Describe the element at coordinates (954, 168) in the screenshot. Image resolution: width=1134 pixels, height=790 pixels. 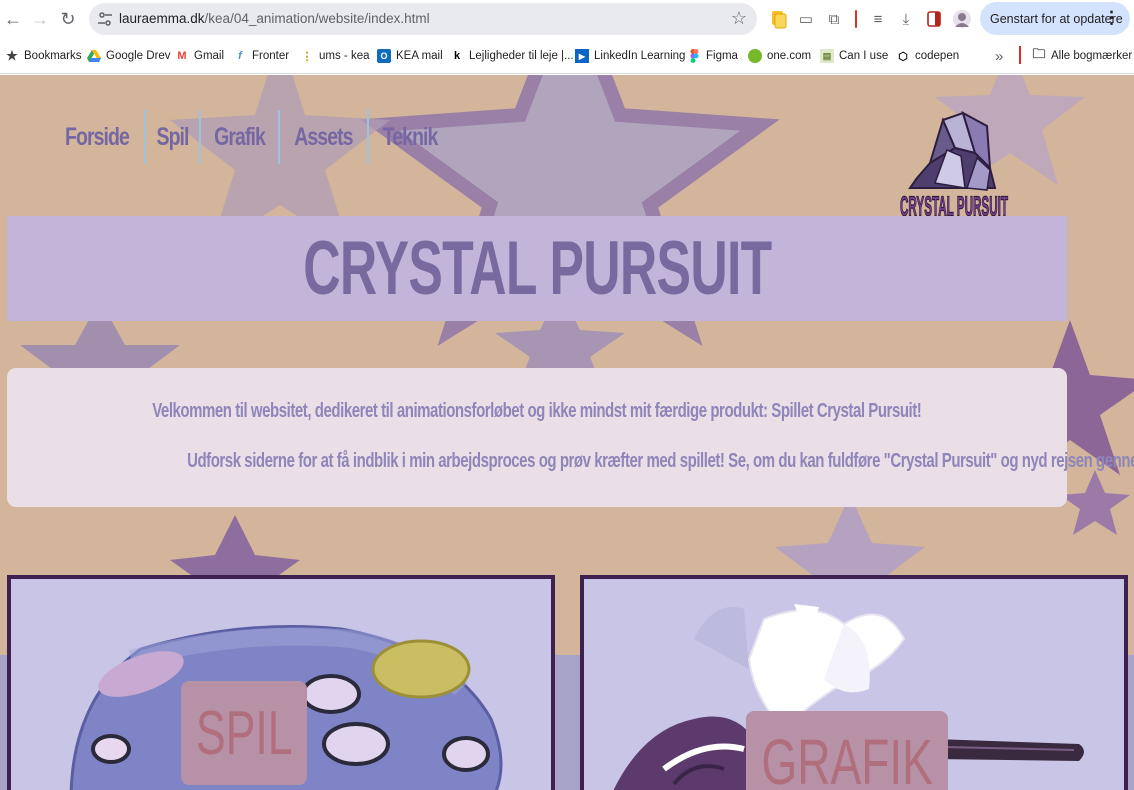
I see `crystal-pursuit-logo: CRYSTAL PURSUIT` at that location.